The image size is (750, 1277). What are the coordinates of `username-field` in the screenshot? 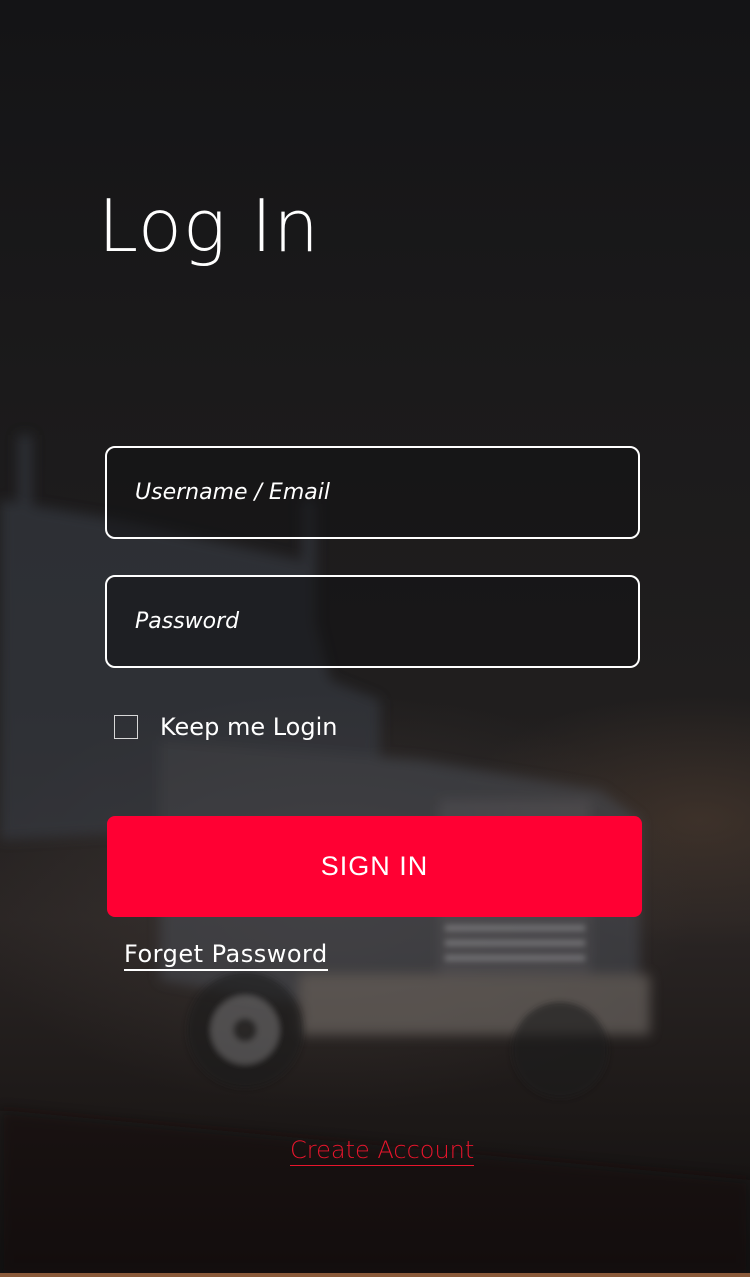 It's located at (372, 492).